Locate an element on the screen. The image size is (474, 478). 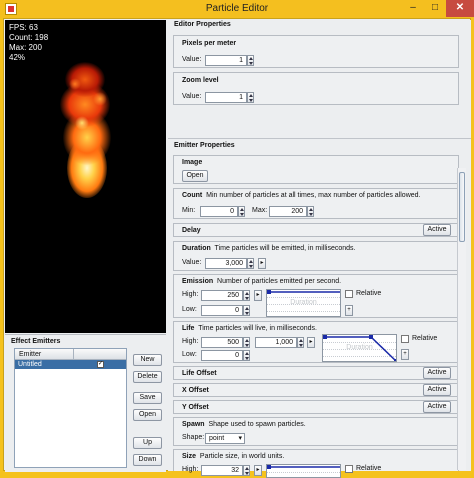
life-relative-label: Relative is located at coordinates (425, 338).